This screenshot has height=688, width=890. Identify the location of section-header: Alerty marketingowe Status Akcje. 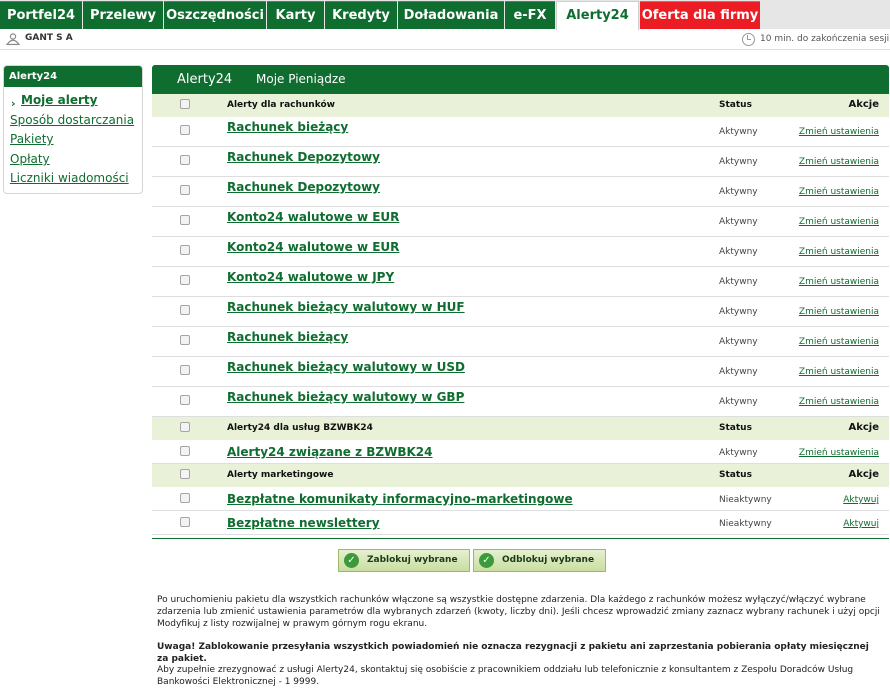
(520, 475).